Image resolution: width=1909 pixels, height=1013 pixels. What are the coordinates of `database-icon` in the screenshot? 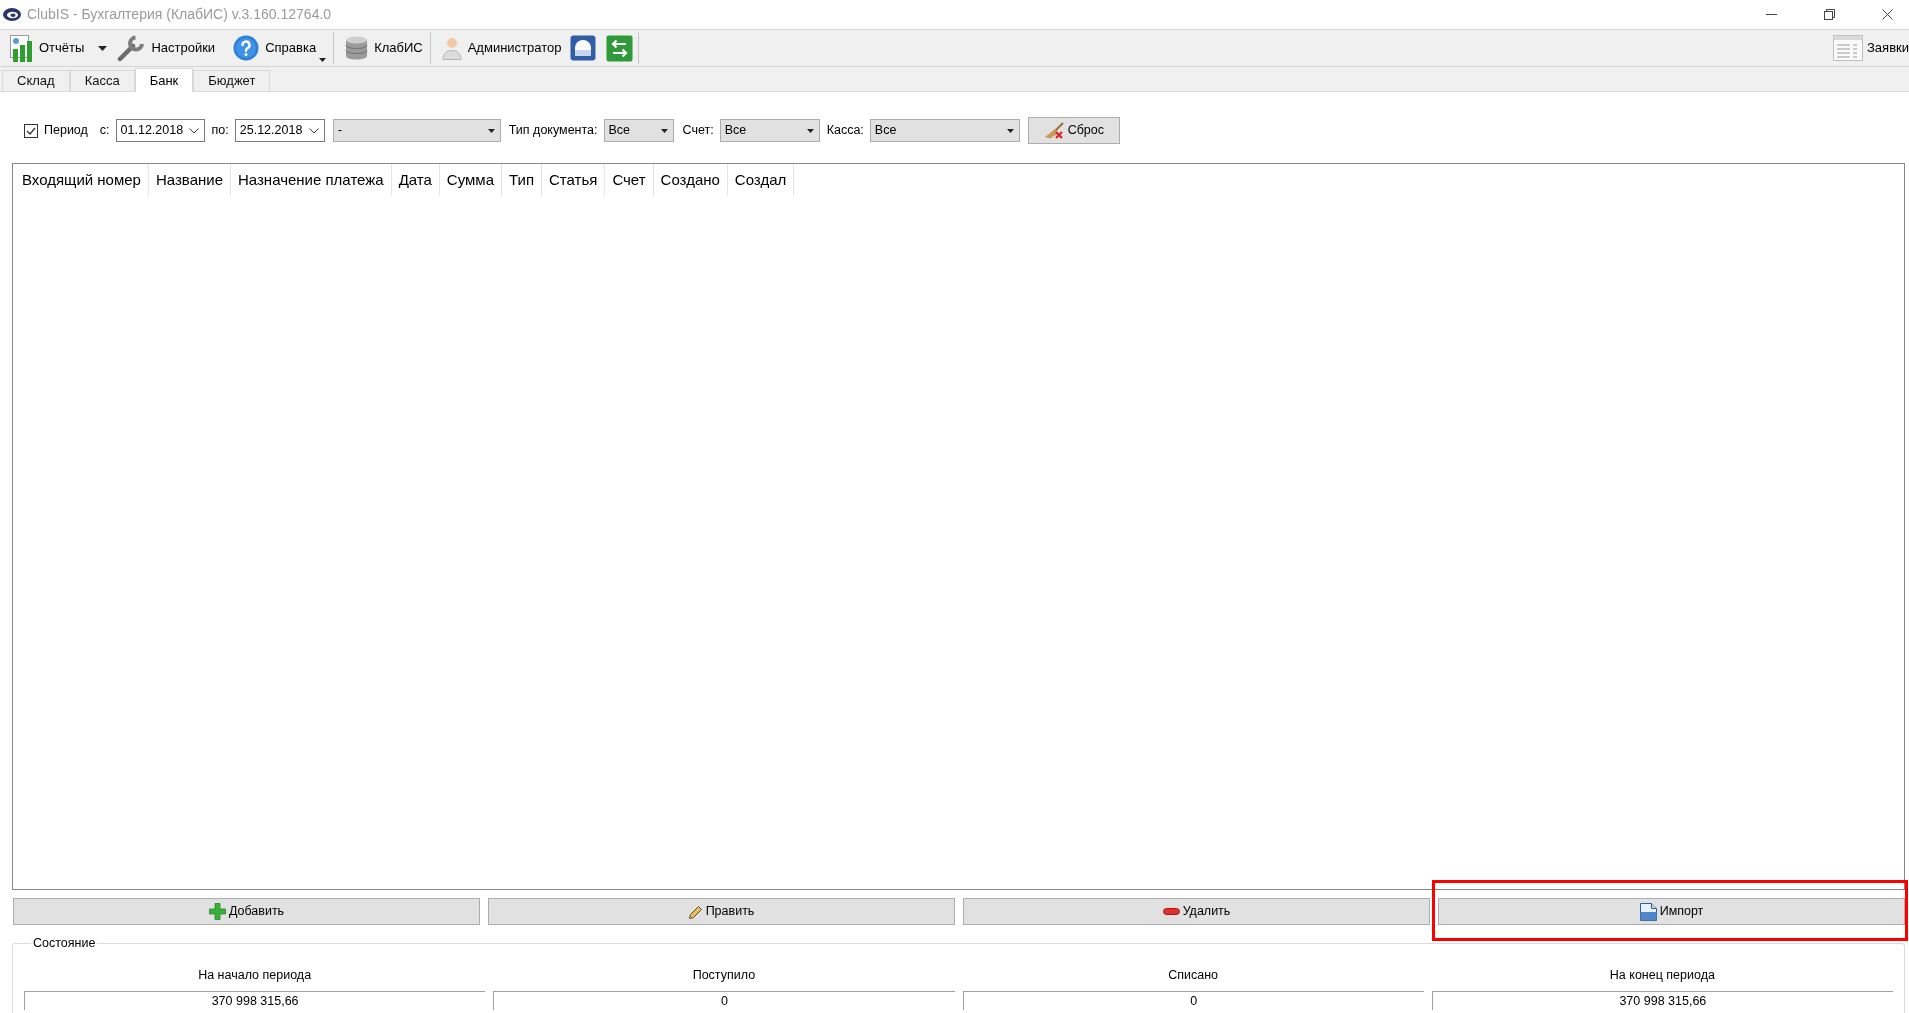 It's located at (357, 48).